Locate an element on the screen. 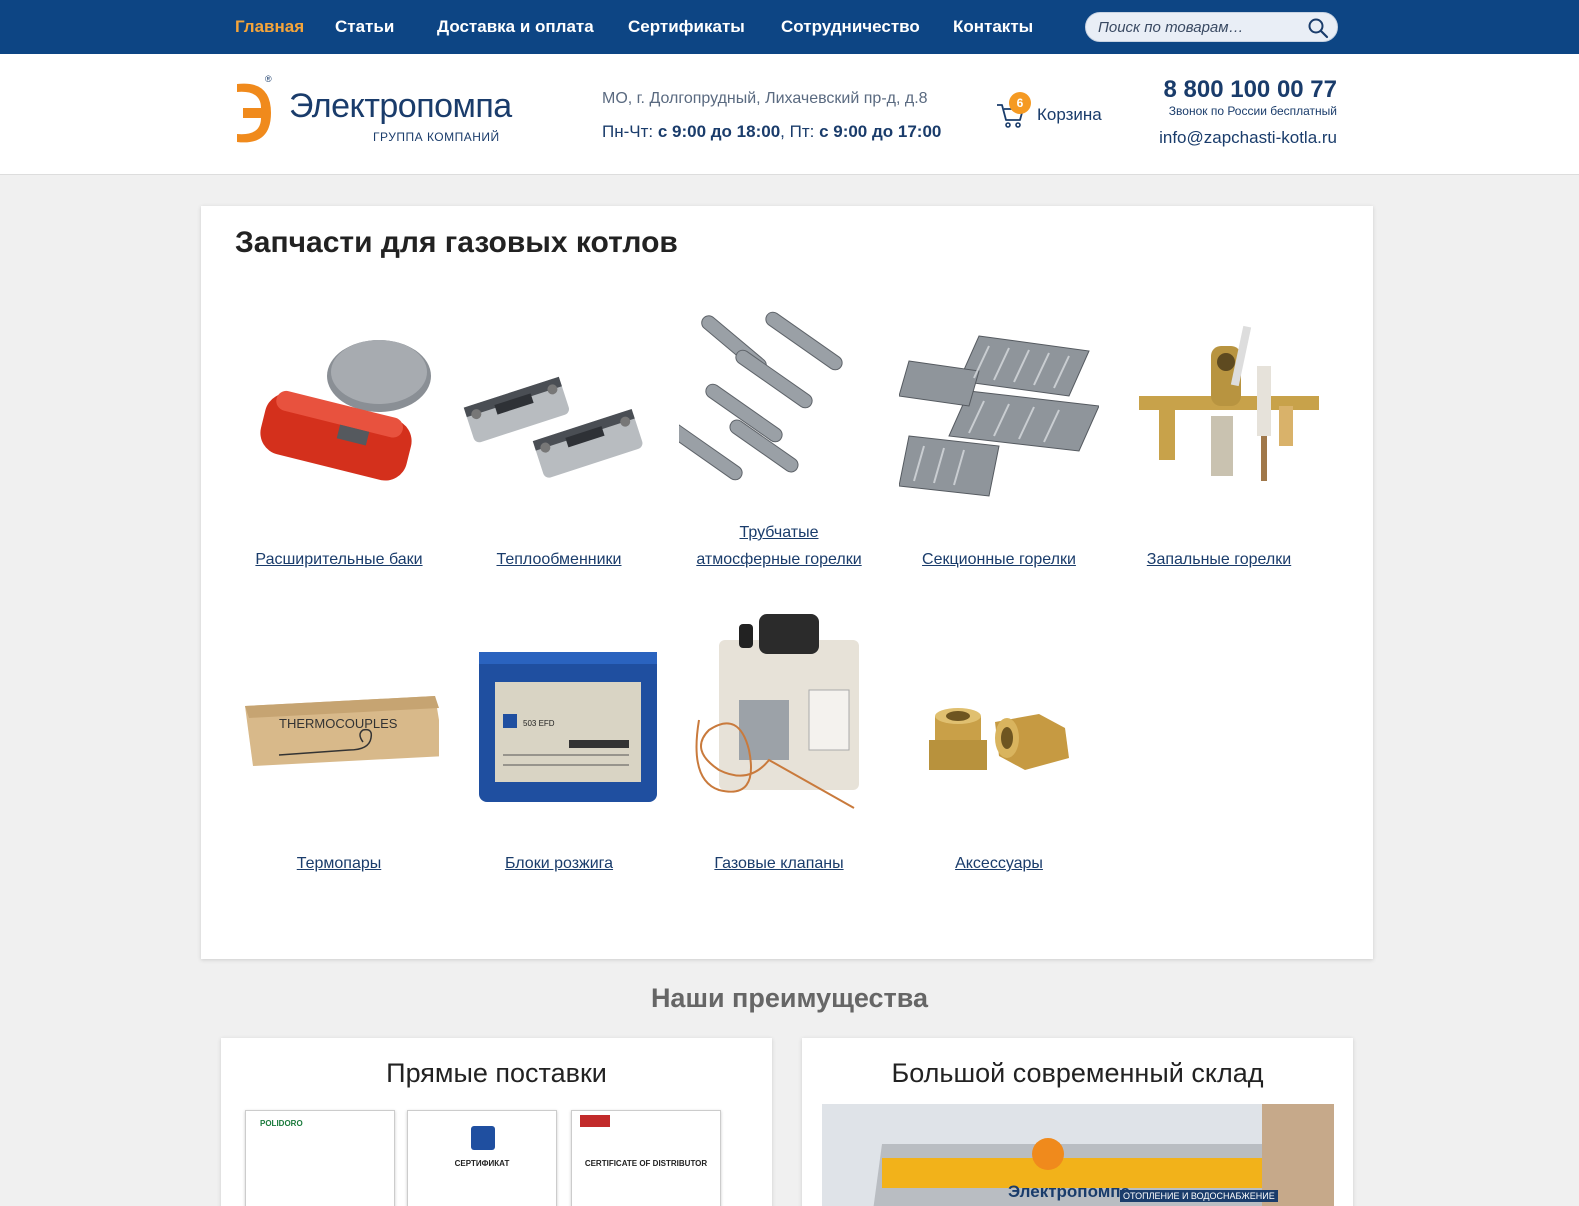 The height and width of the screenshot is (1206, 1579). pilot-burner-image is located at coordinates (1229, 403).